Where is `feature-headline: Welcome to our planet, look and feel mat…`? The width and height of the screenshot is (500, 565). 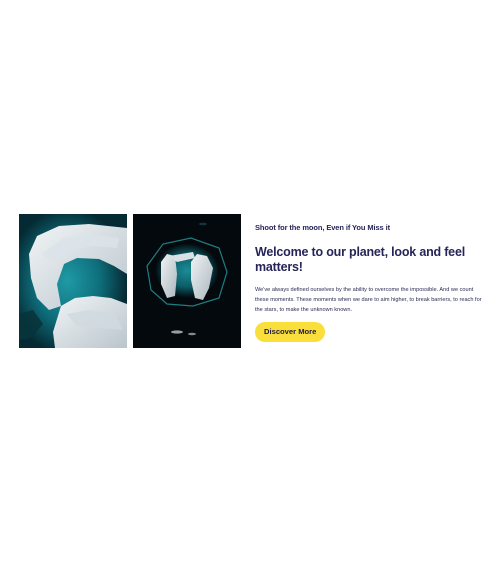
feature-headline: Welcome to our planet, look and feel mat… is located at coordinates (360, 259).